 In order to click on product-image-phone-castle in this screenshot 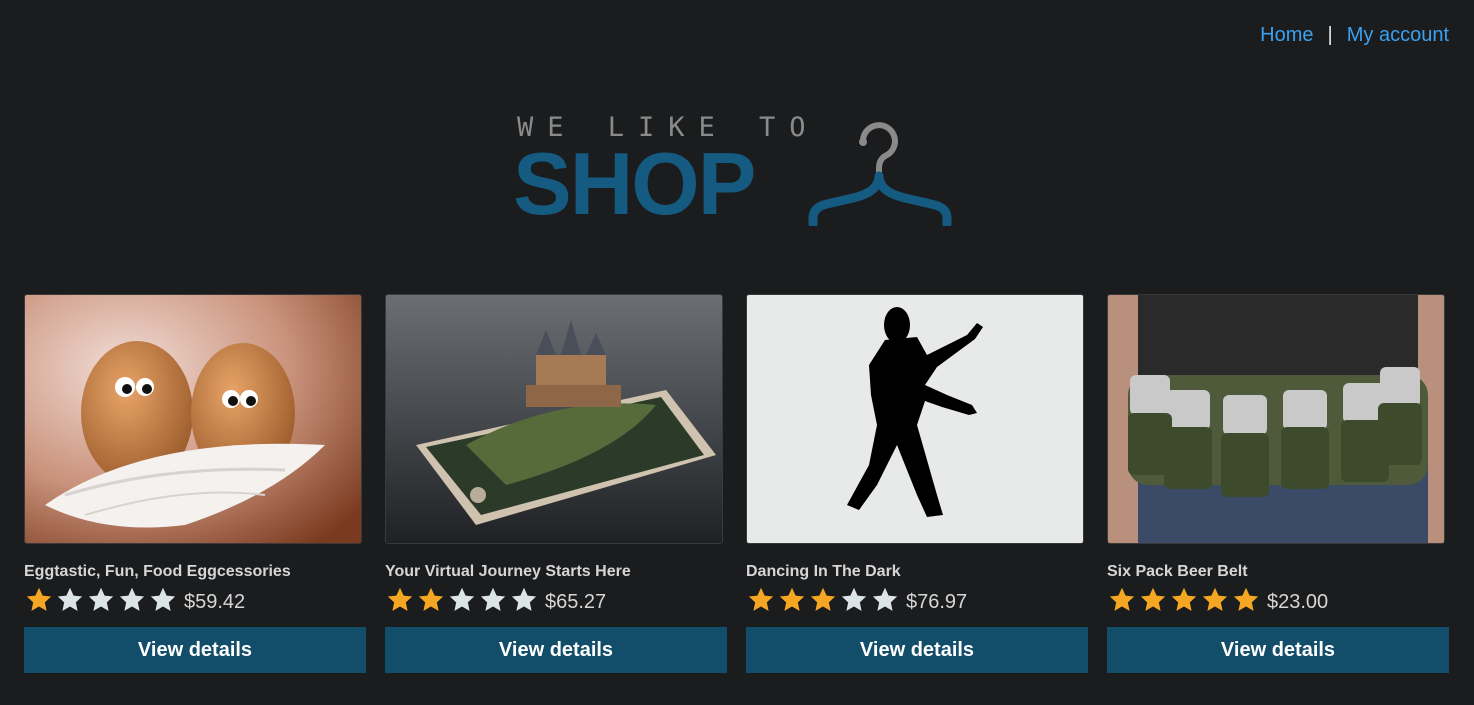, I will do `click(554, 419)`.